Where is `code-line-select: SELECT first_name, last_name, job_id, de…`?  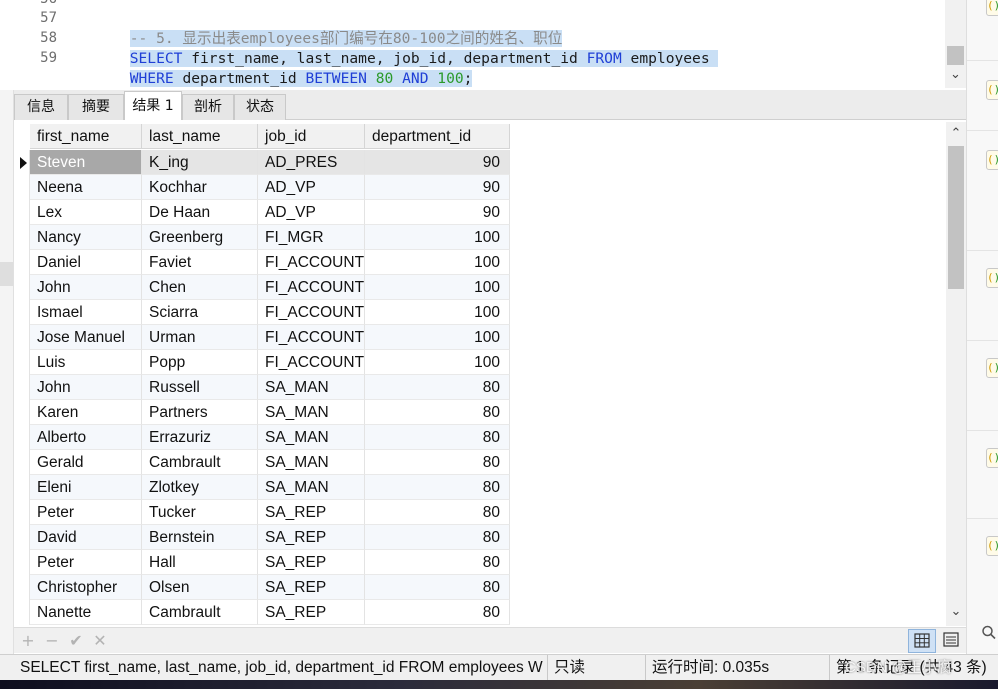 code-line-select: SELECT first_name, last_name, job_id, de… is located at coordinates (398, 48).